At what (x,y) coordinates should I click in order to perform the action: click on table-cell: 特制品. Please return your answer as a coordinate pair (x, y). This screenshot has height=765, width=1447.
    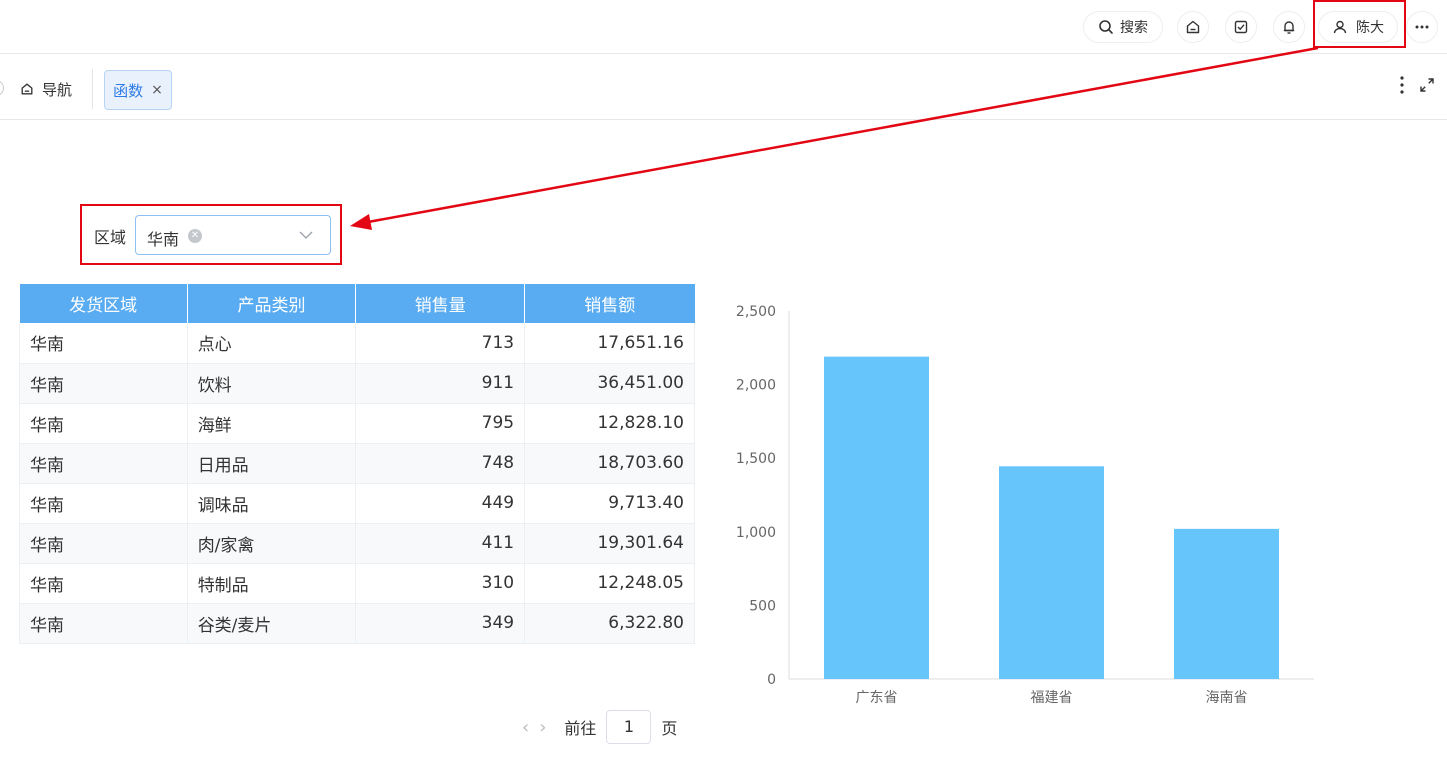
    Looking at the image, I should click on (272, 583).